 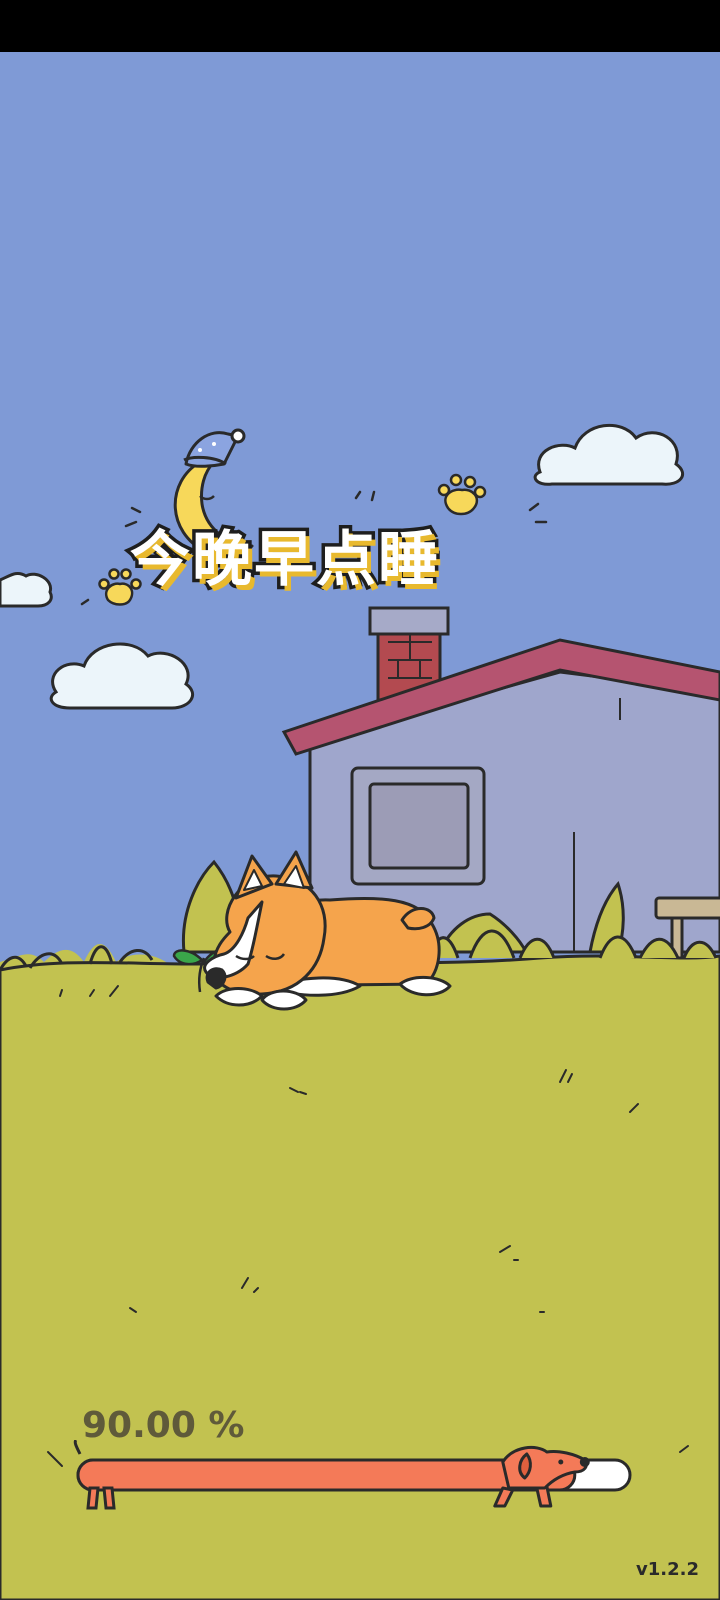 I want to click on dachshund-tail, so click(x=77, y=1447).